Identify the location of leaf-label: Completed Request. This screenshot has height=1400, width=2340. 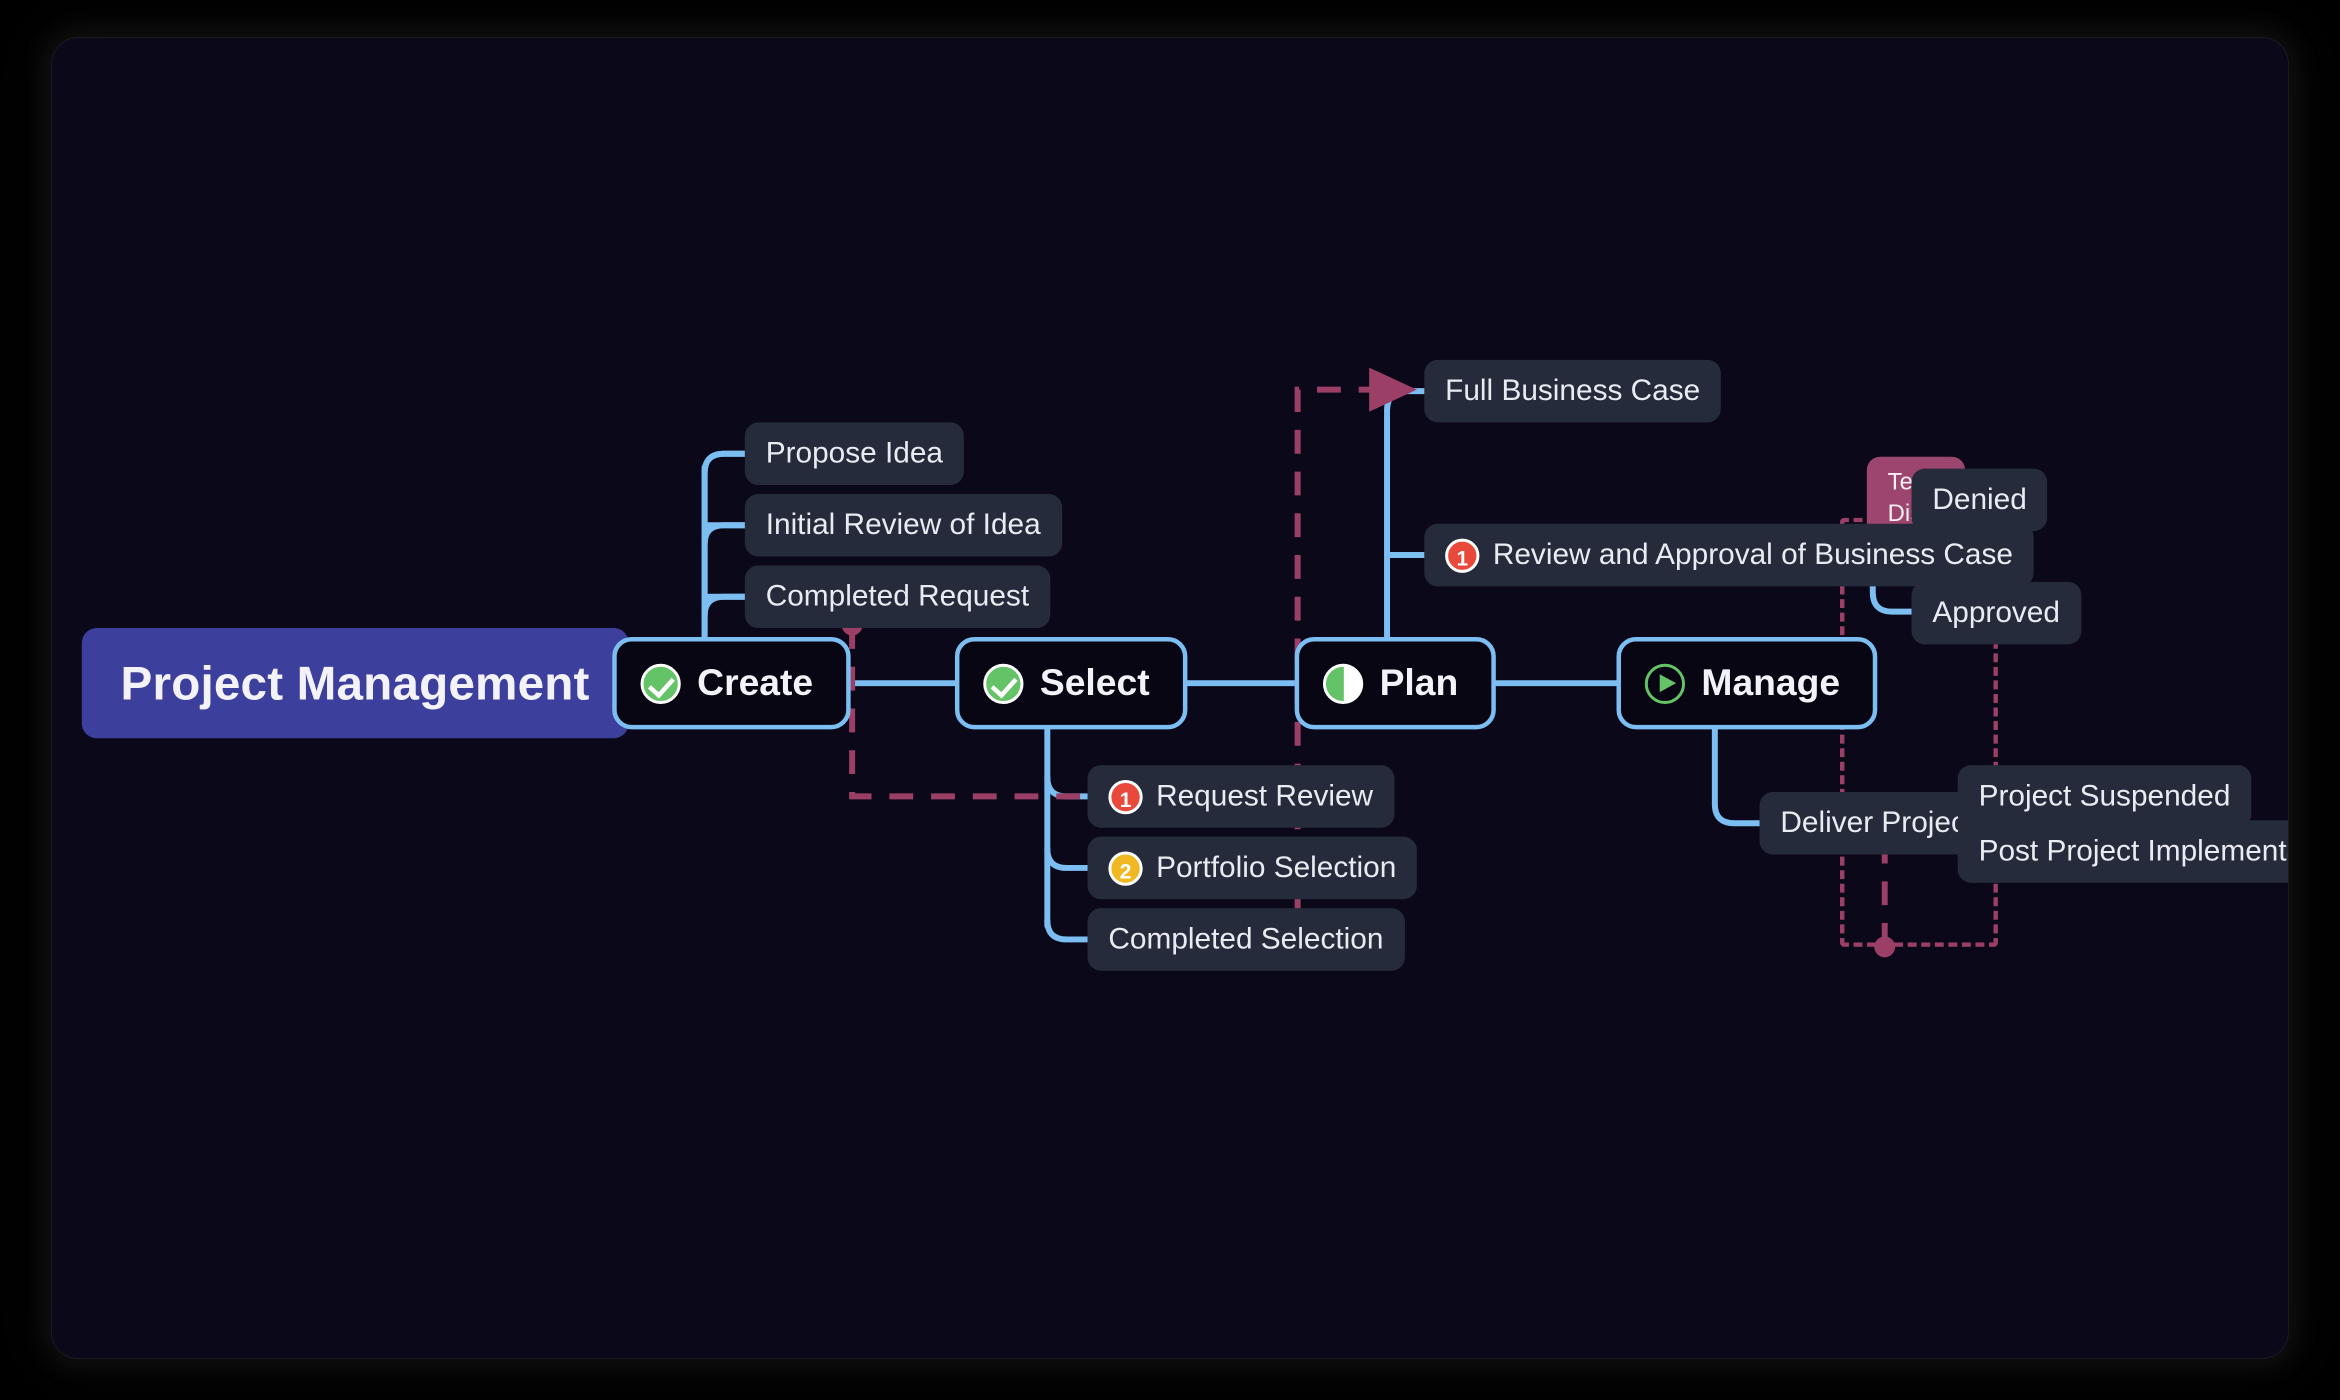
(897, 596).